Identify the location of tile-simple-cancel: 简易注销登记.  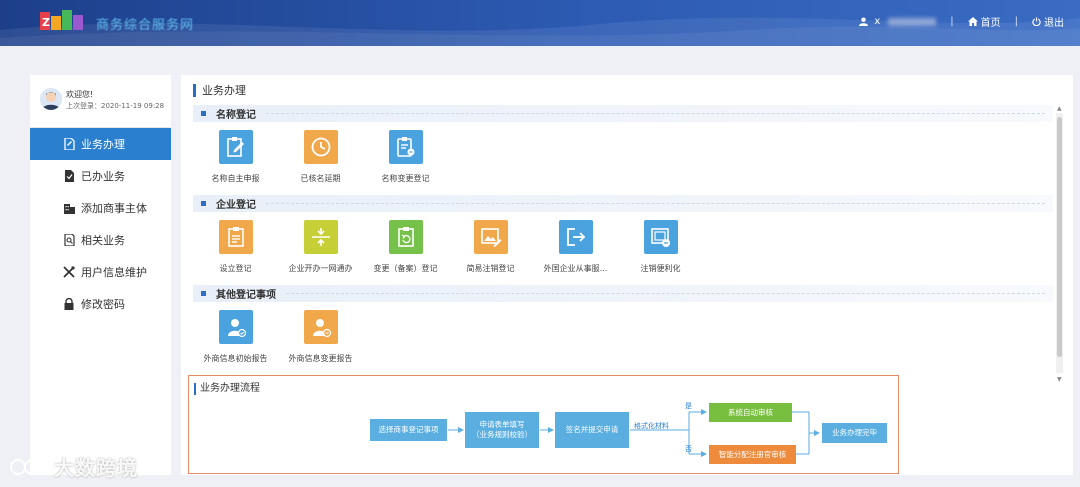
(490, 248).